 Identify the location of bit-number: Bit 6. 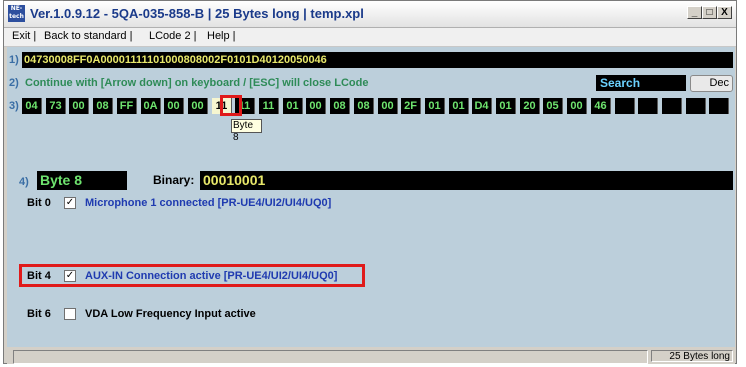
(39, 314).